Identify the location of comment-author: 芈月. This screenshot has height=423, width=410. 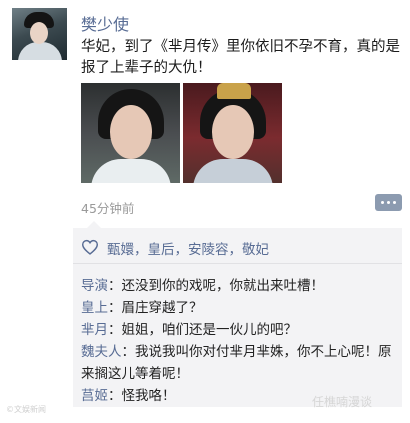
(94, 330).